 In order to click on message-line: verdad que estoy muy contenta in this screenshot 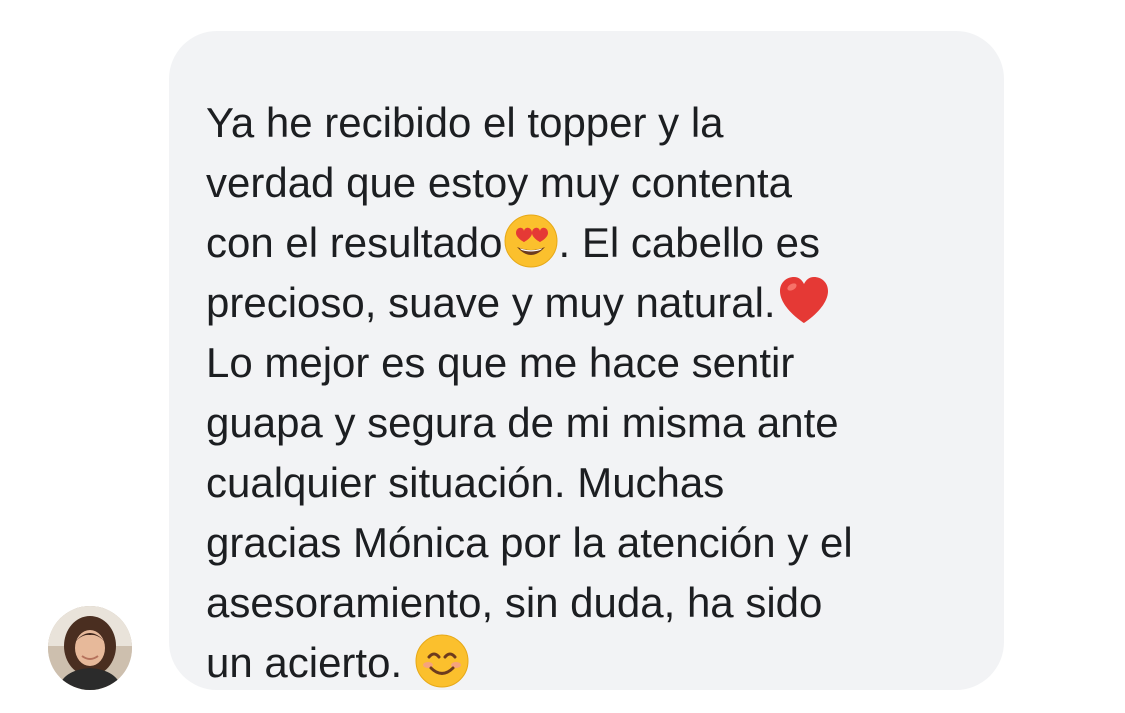, I will do `click(499, 182)`.